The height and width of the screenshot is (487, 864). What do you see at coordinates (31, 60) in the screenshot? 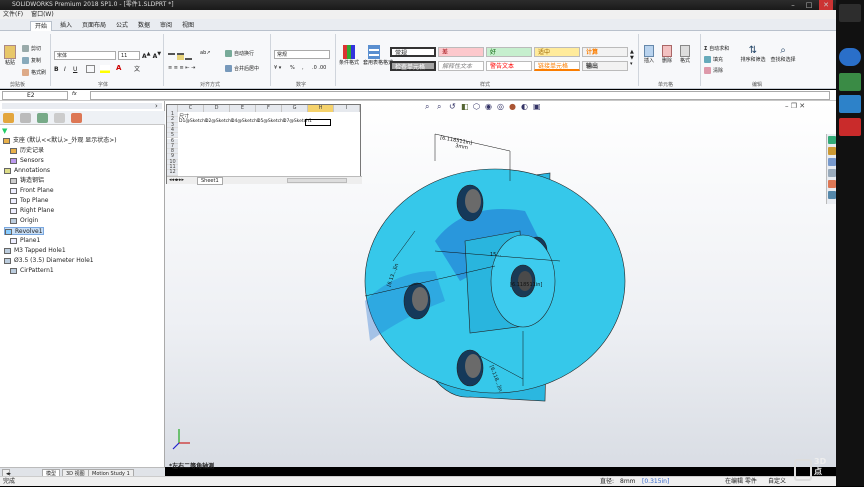
I see `copy-button: 复制` at bounding box center [31, 60].